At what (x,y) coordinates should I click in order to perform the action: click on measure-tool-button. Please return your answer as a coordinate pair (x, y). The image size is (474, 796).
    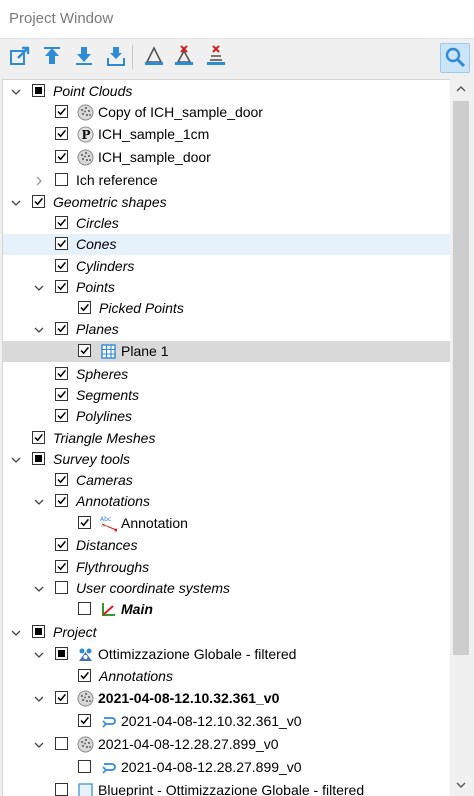
    Looking at the image, I should click on (154, 57).